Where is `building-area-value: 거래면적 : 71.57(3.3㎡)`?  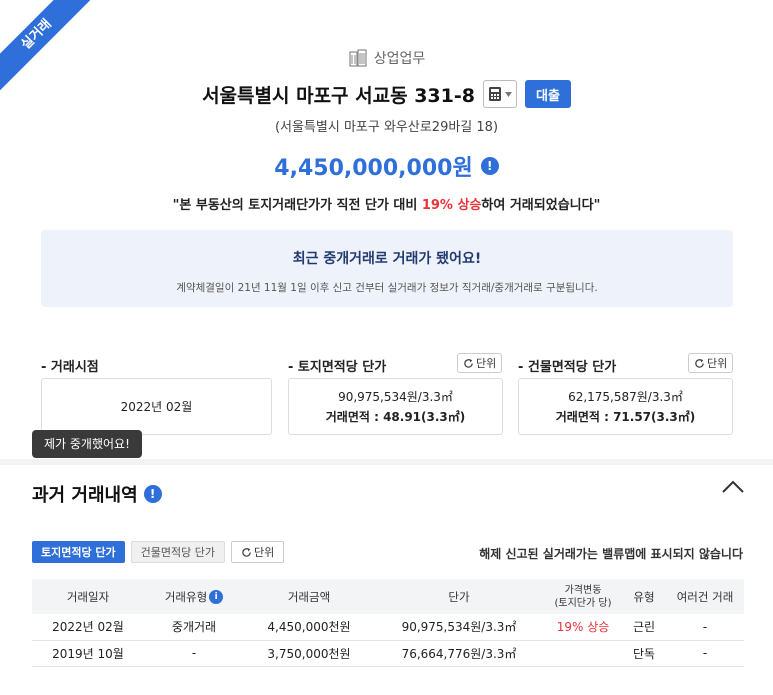 building-area-value: 거래면적 : 71.57(3.3㎡) is located at coordinates (625, 417).